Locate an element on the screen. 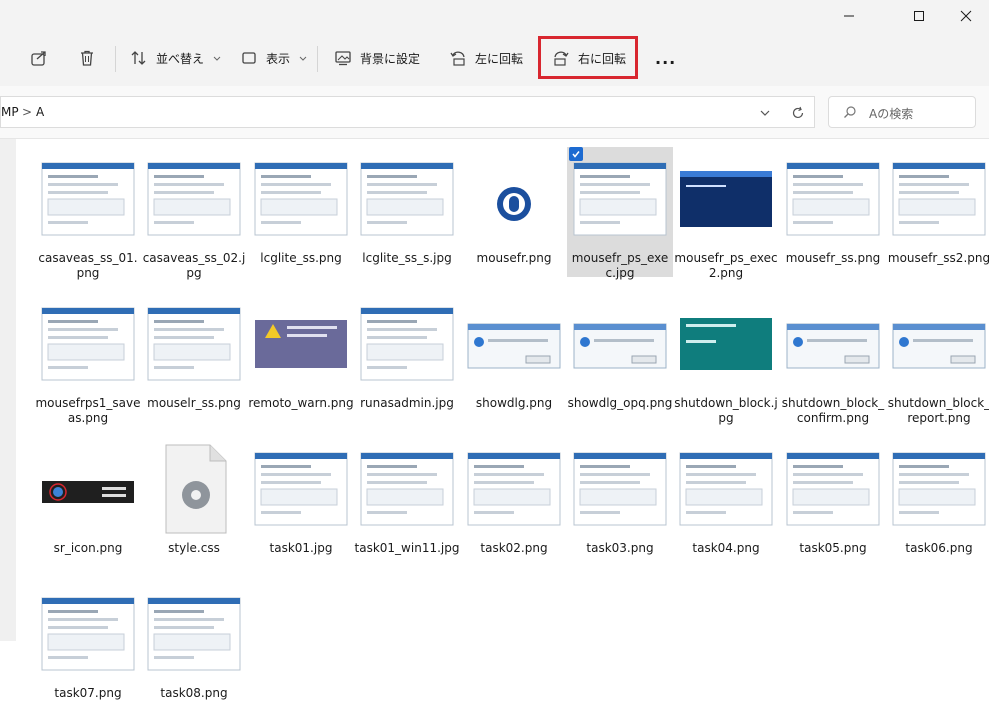  delete-button is located at coordinates (87, 58).